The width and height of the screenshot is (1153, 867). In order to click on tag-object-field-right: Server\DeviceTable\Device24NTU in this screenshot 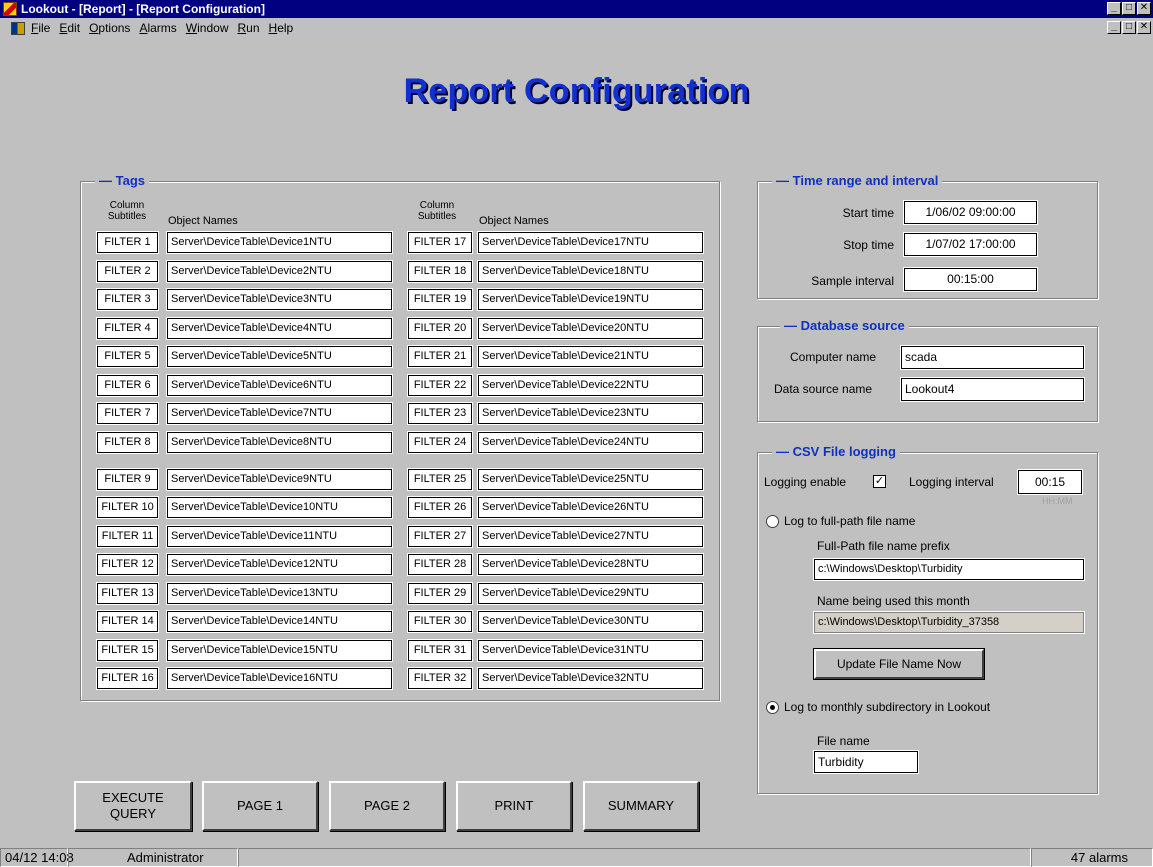, I will do `click(590, 442)`.